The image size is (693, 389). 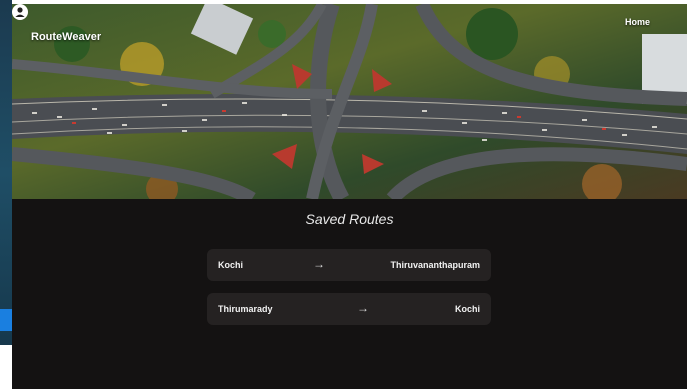 What do you see at coordinates (6, 172) in the screenshot?
I see `desktop-background` at bounding box center [6, 172].